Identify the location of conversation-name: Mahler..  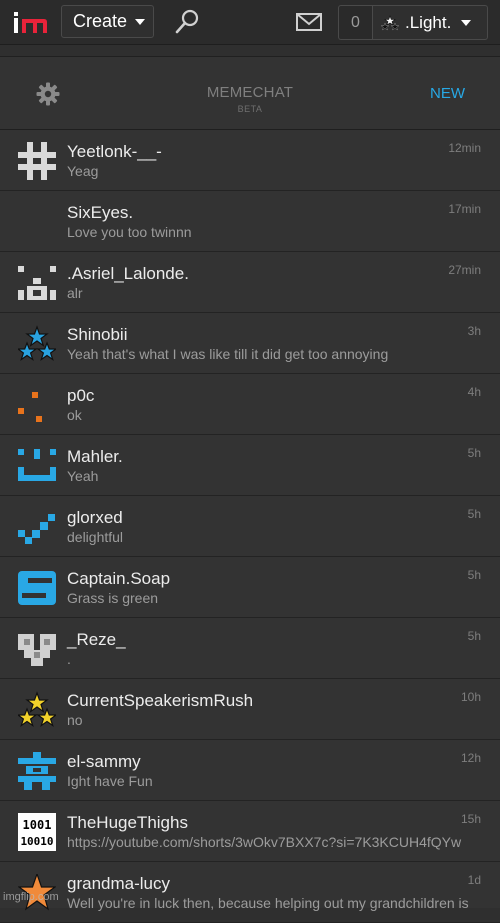
(95, 456).